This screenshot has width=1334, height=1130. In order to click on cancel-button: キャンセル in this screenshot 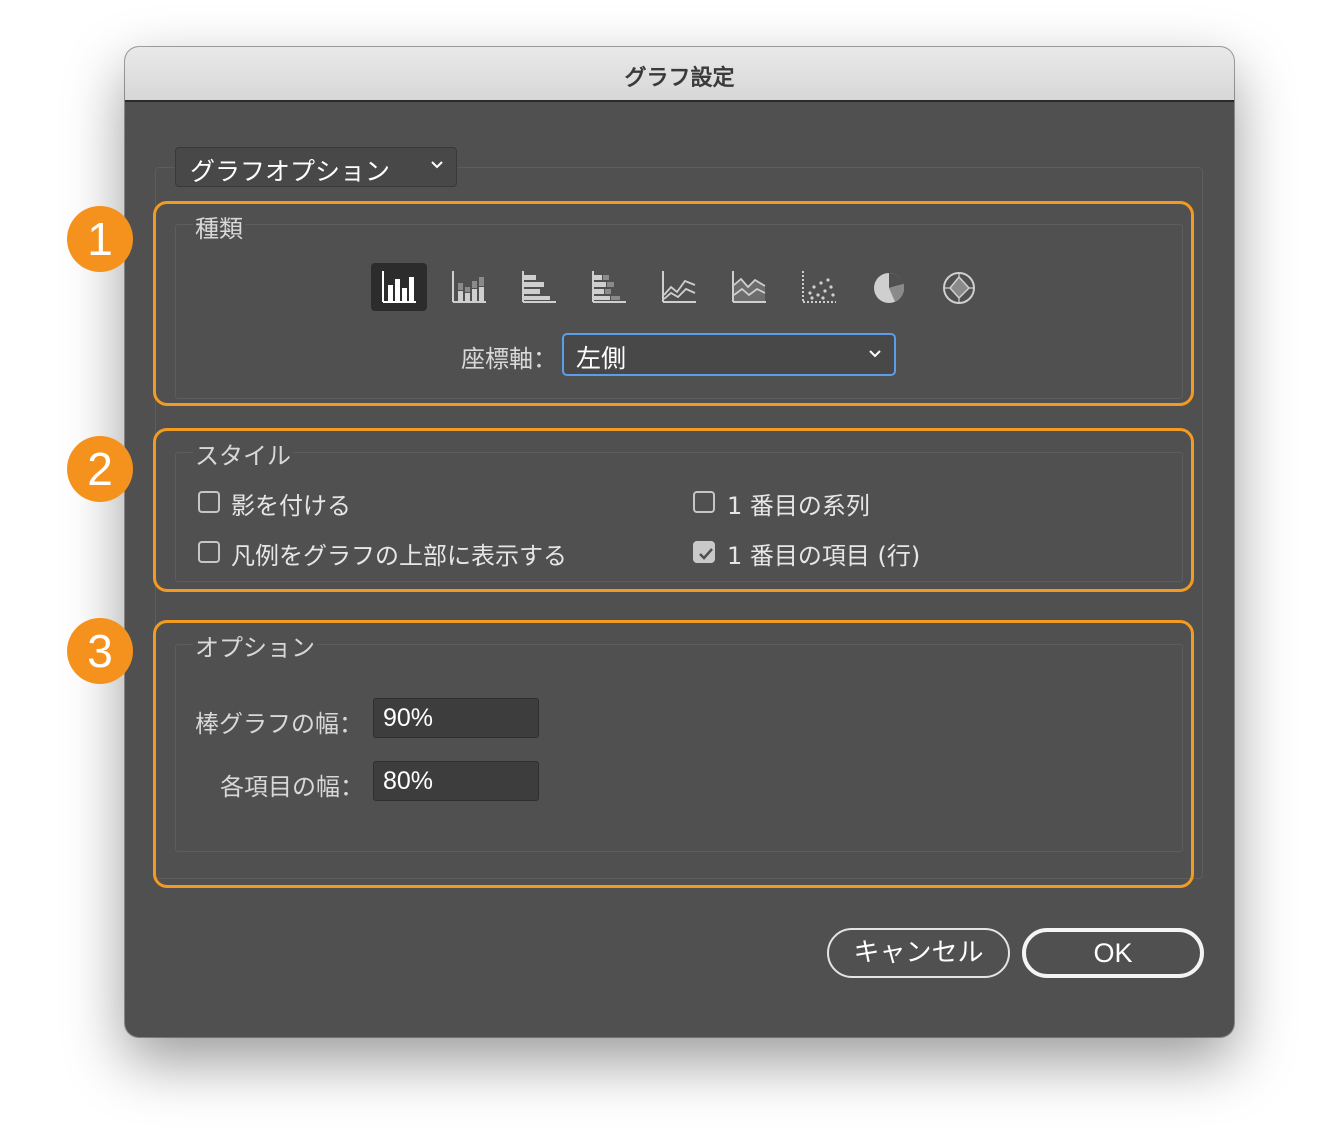, I will do `click(918, 953)`.